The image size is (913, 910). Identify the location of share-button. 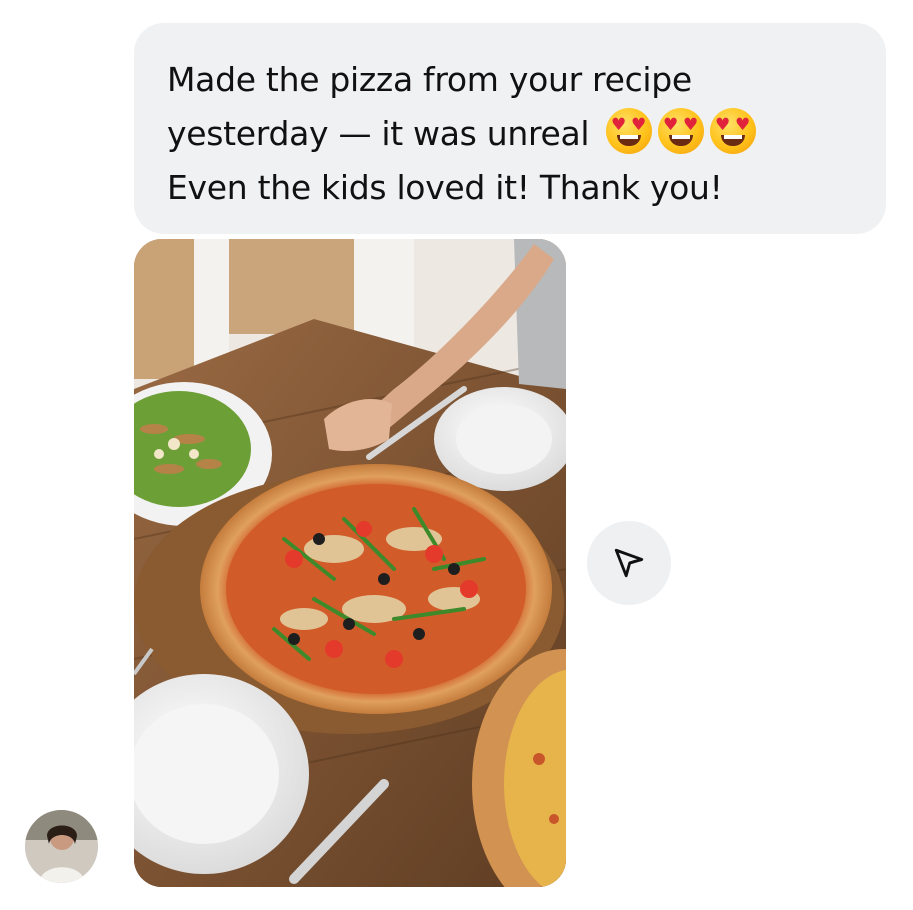
(629, 563).